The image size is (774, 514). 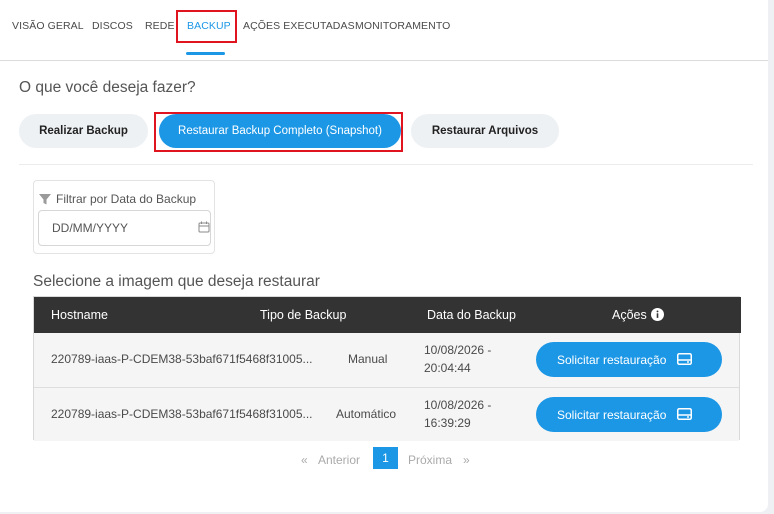 What do you see at coordinates (447, 368) in the screenshot?
I see `backup-time-cell: 20:04:44` at bounding box center [447, 368].